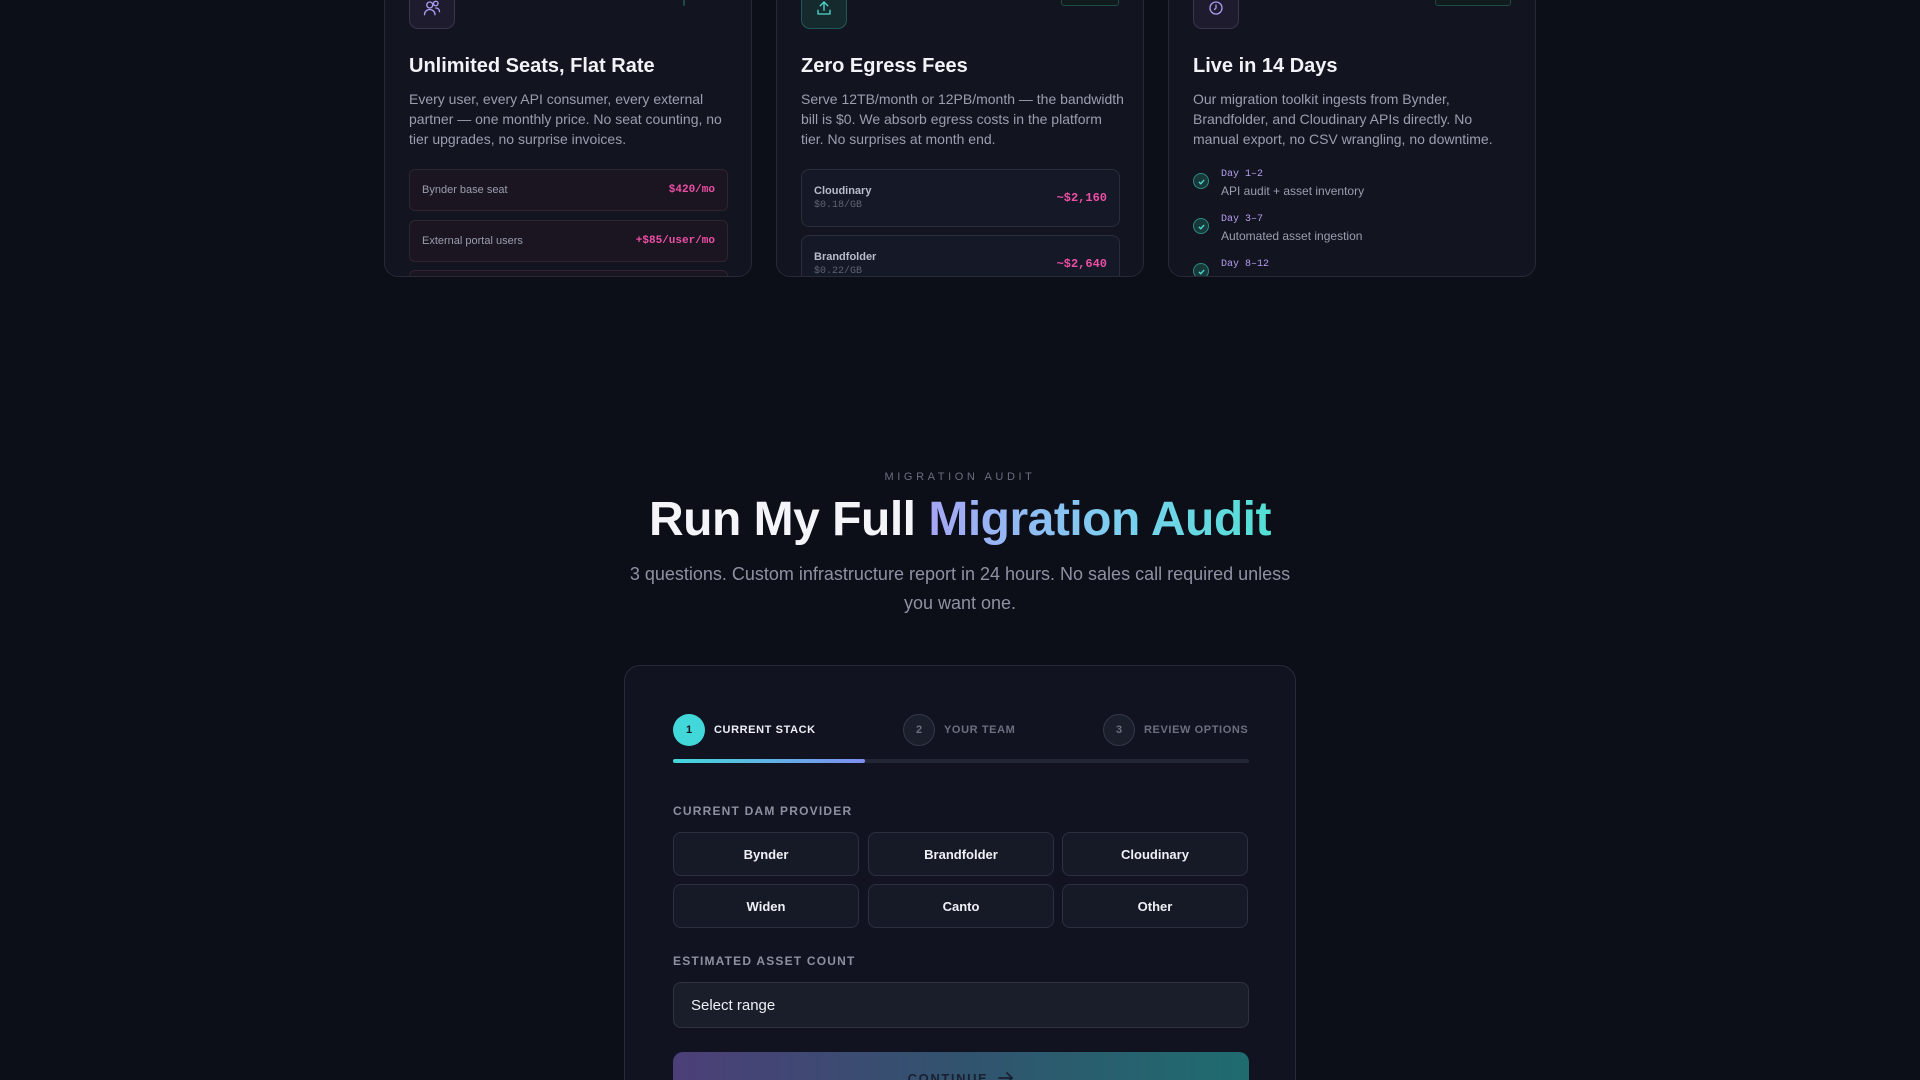 This screenshot has width=1920, height=1080. I want to click on step-review-options: 3 REVIEW OPTIONS, so click(1175, 730).